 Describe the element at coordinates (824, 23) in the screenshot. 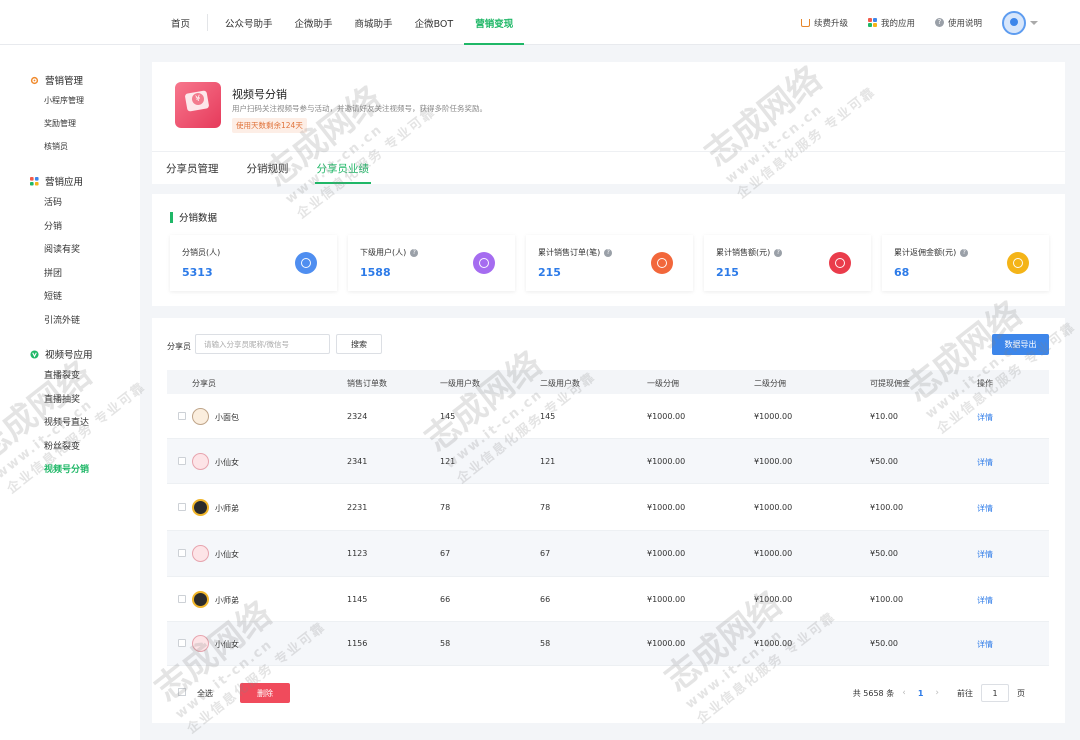

I see `upgrade-link: 续费升级` at that location.